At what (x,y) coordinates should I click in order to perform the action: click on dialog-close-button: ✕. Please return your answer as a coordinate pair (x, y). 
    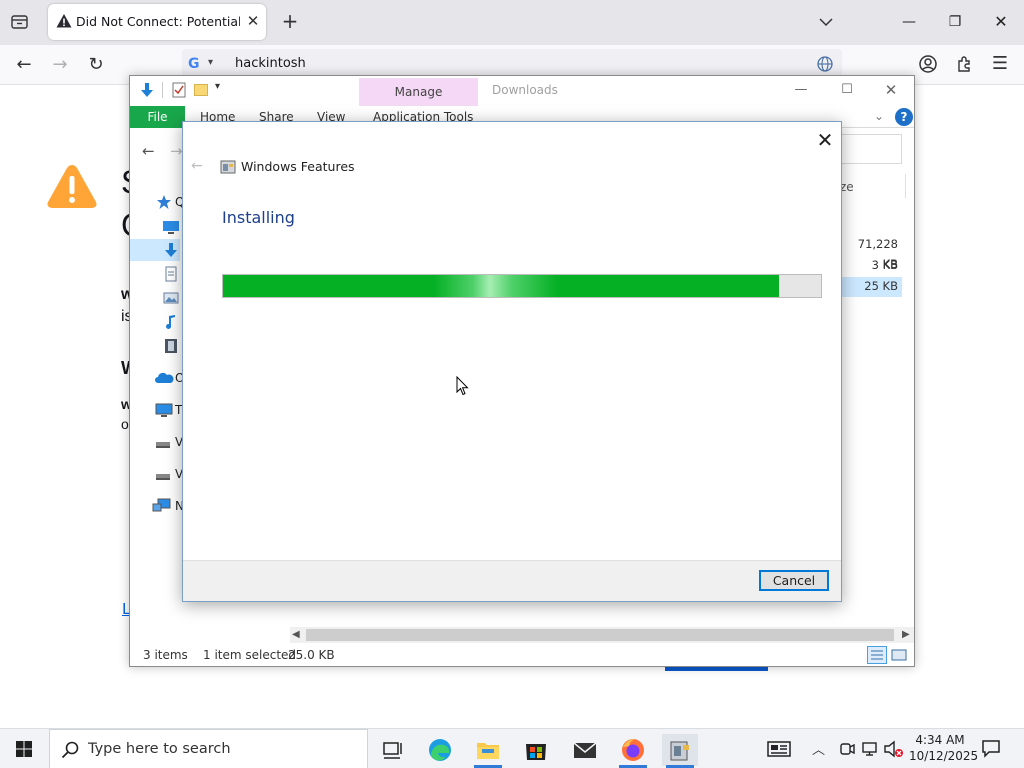
    Looking at the image, I should click on (825, 140).